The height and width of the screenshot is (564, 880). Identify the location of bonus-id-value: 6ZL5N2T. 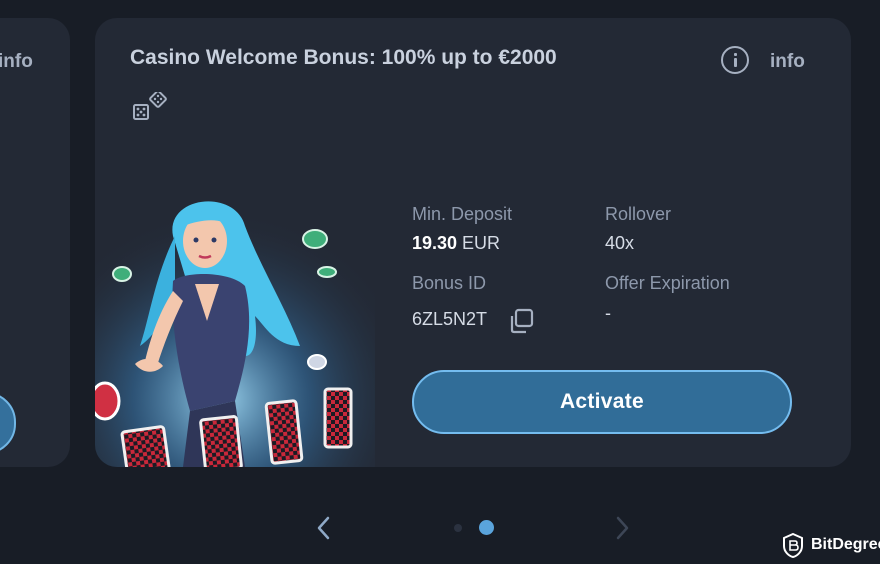
(450, 319).